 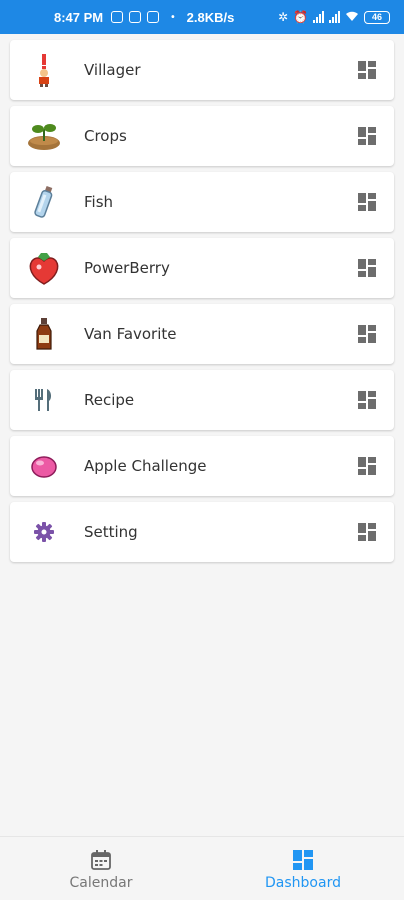 I want to click on status-time: 8:47 PM, so click(x=79, y=17).